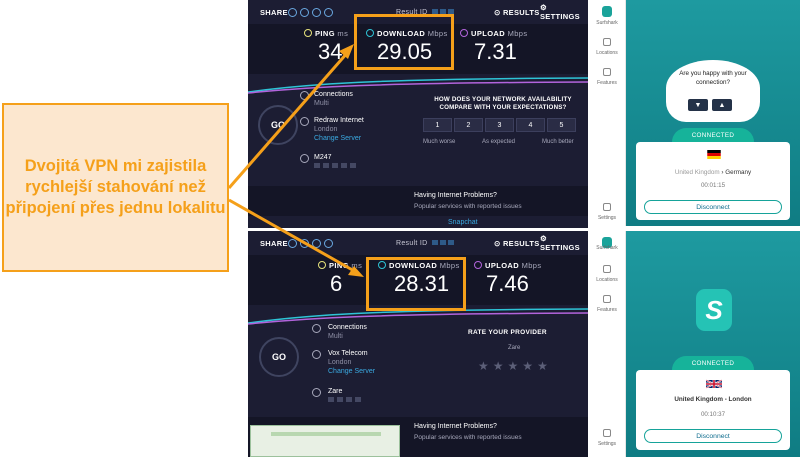 The width and height of the screenshot is (800, 457). What do you see at coordinates (607, 113) in the screenshot?
I see `surfshark-sidebar: Surfshark Locations Features Settings` at bounding box center [607, 113].